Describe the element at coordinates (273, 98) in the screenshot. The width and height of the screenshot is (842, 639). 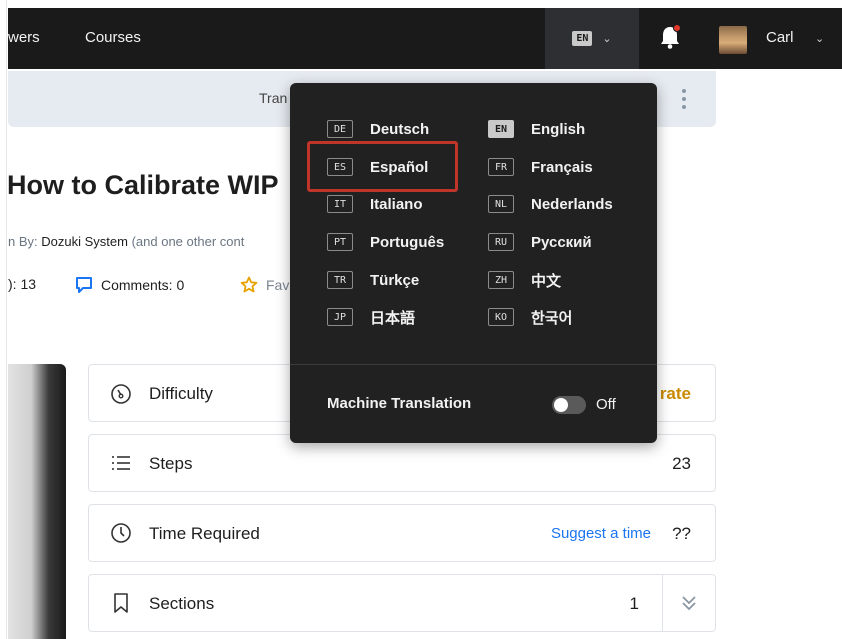
I see `translation-bar-text: Tran` at that location.